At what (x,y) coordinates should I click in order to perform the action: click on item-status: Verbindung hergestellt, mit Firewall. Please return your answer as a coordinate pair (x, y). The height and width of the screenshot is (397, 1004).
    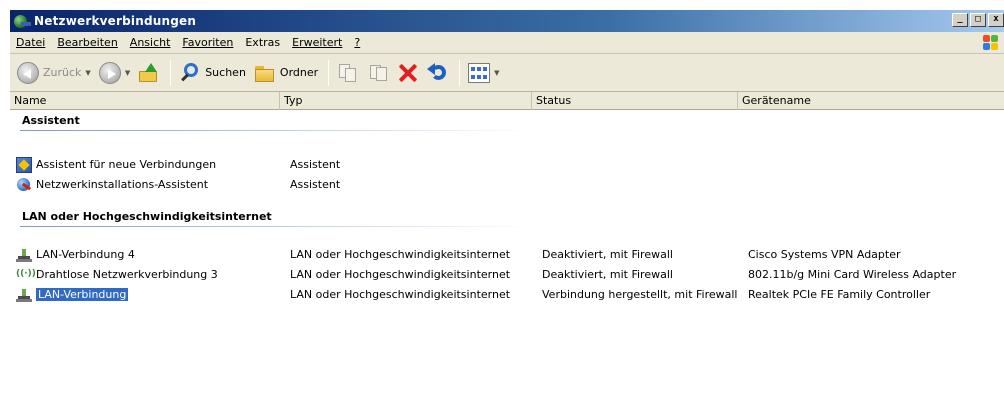
    Looking at the image, I should click on (640, 294).